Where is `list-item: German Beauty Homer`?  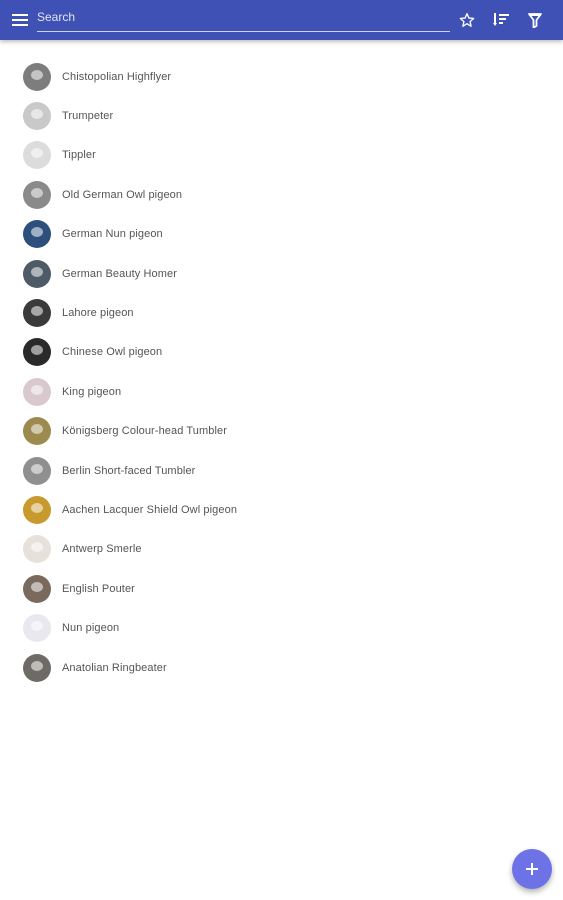
list-item: German Beauty Homer is located at coordinates (281, 273).